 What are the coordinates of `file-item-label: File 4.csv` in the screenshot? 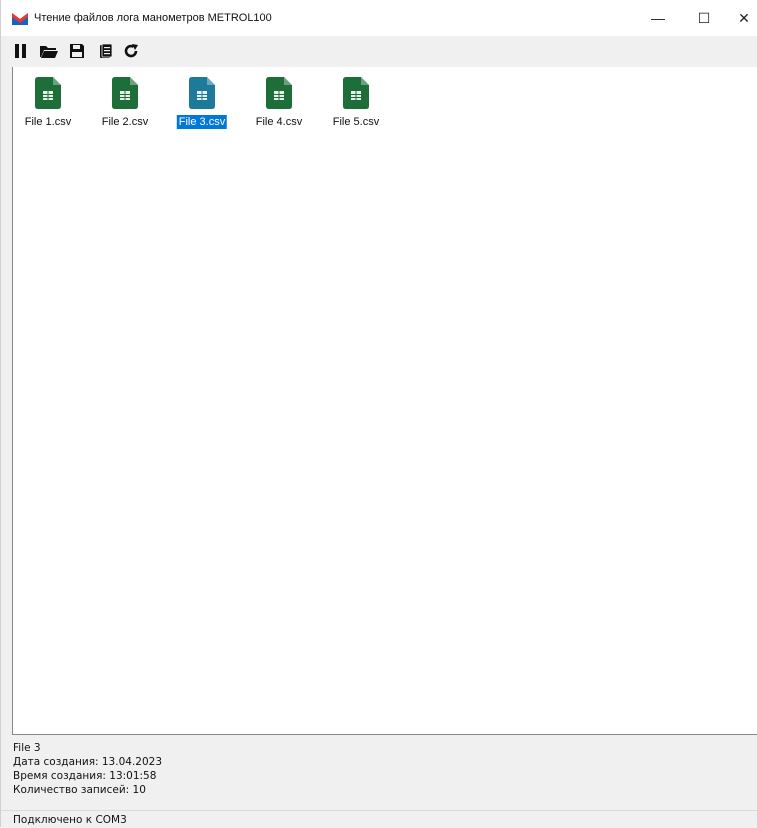 It's located at (279, 122).